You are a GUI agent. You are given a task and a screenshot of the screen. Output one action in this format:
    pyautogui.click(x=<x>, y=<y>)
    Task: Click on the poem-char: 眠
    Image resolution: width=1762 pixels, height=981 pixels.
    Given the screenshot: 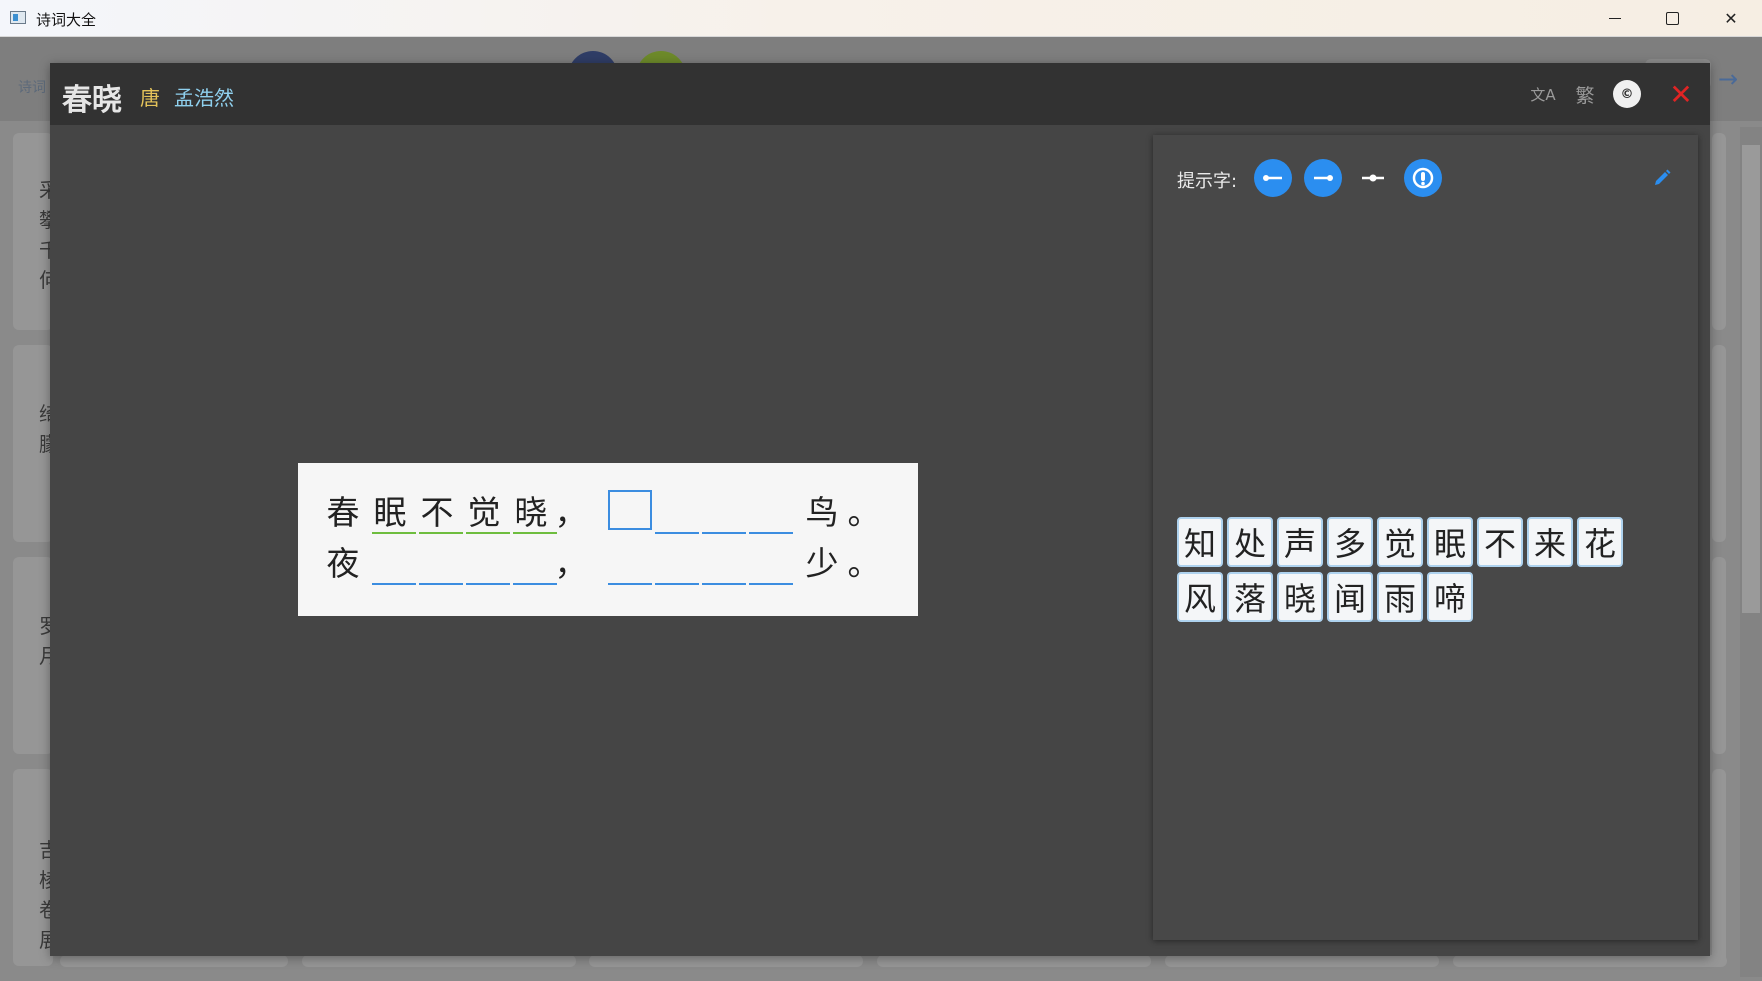 What is the action you would take?
    pyautogui.click(x=390, y=512)
    